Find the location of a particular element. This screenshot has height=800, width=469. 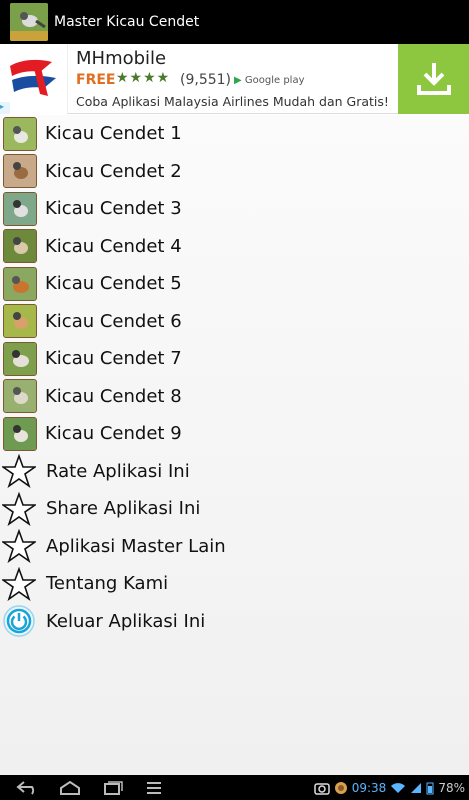

ad-rating-stars: ★★★★ is located at coordinates (143, 78).